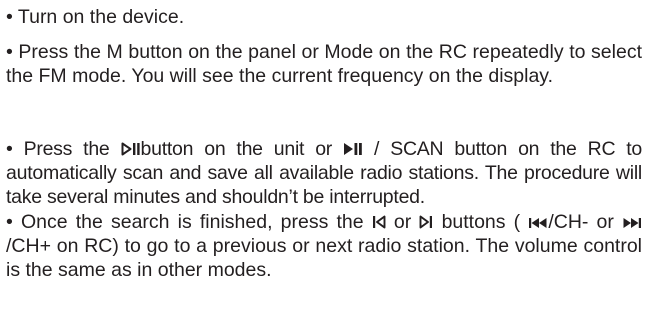 The height and width of the screenshot is (310, 651). Describe the element at coordinates (581, 222) in the screenshot. I see `instruction-text-d: /CH- or` at that location.